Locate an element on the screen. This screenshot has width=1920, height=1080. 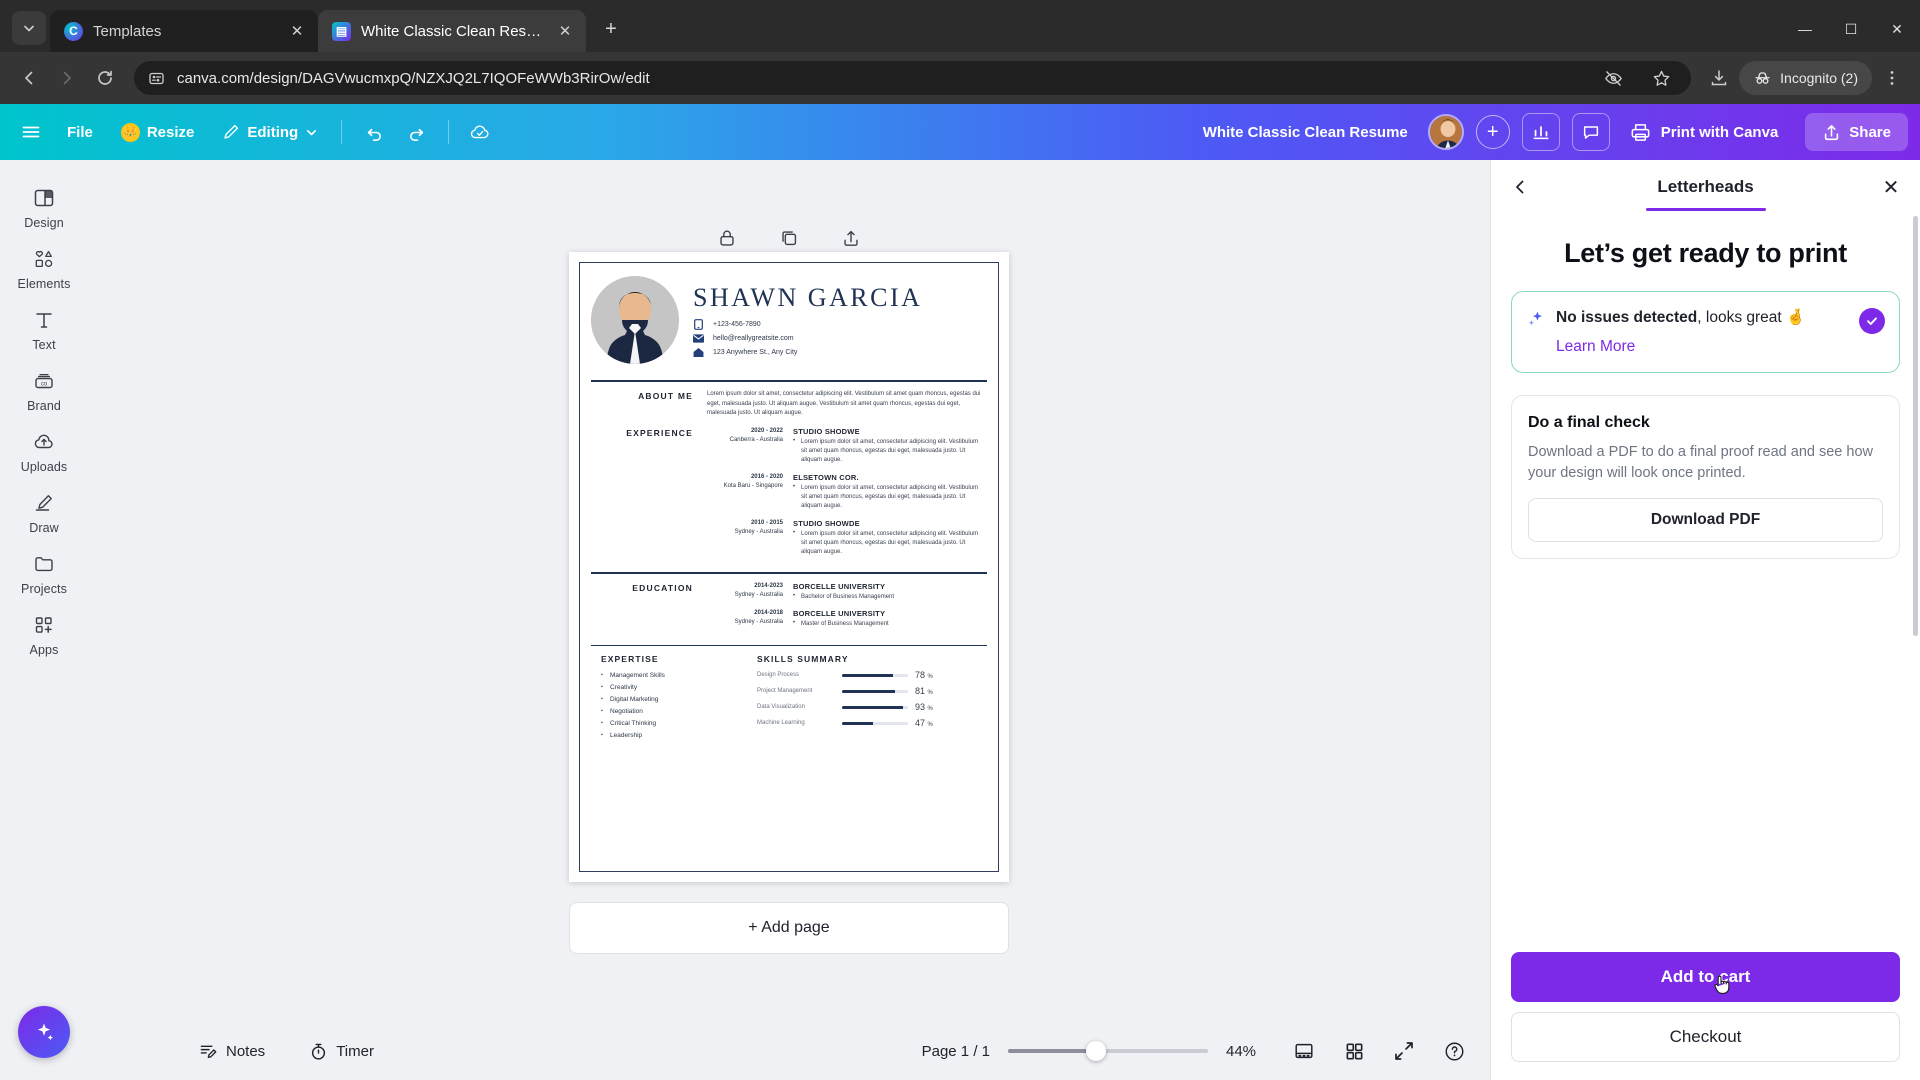
insights-icon is located at coordinates (1540, 132).